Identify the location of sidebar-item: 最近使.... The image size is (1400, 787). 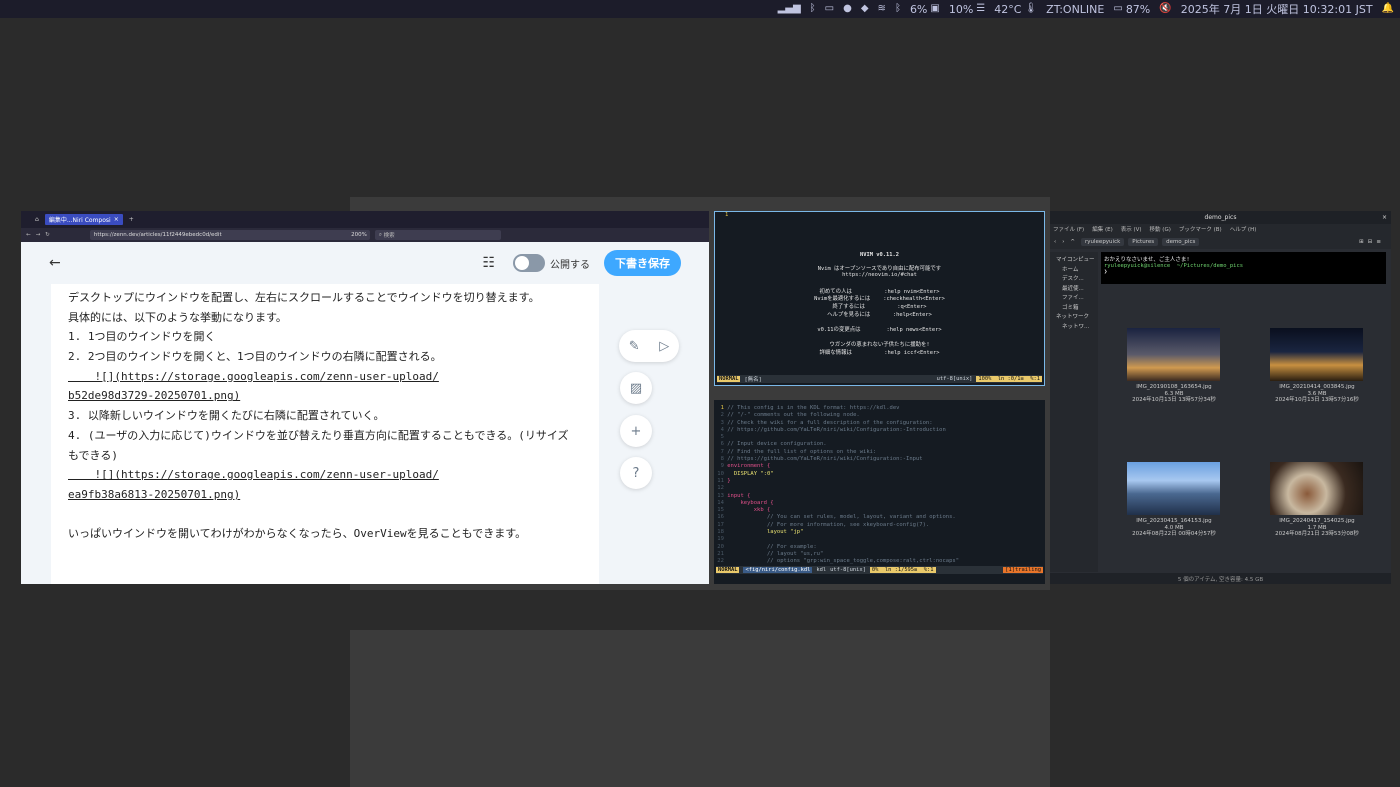
(1074, 289).